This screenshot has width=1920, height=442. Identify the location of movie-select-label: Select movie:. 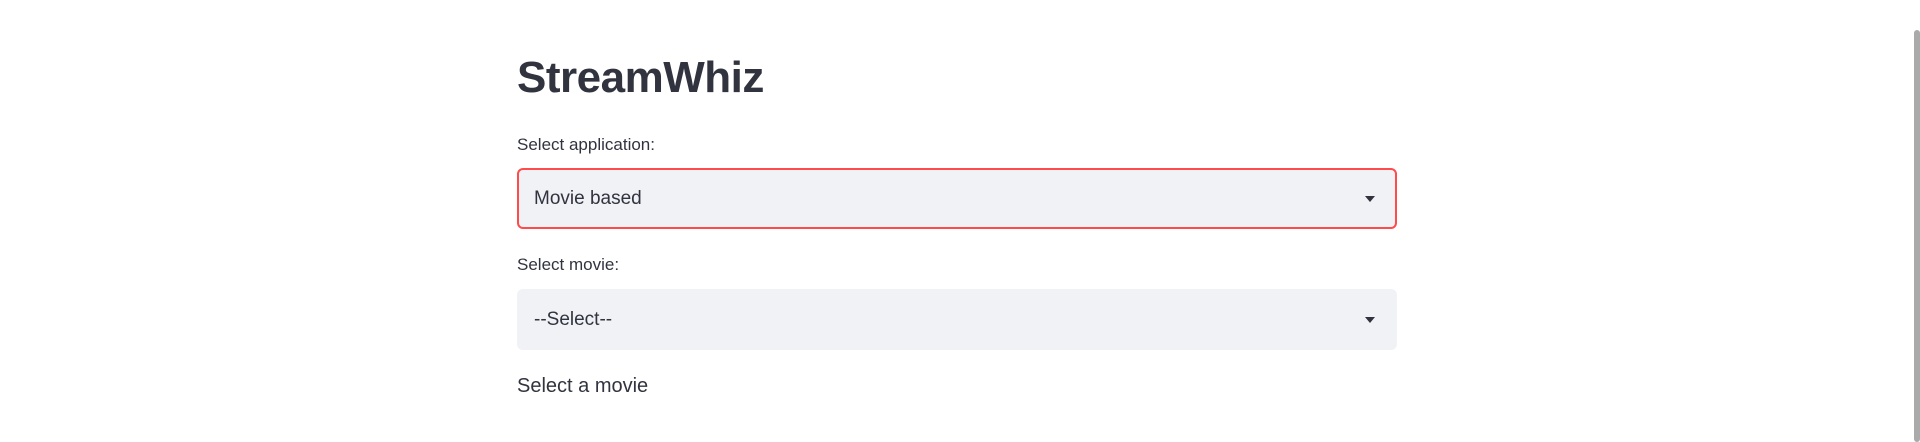
(568, 264).